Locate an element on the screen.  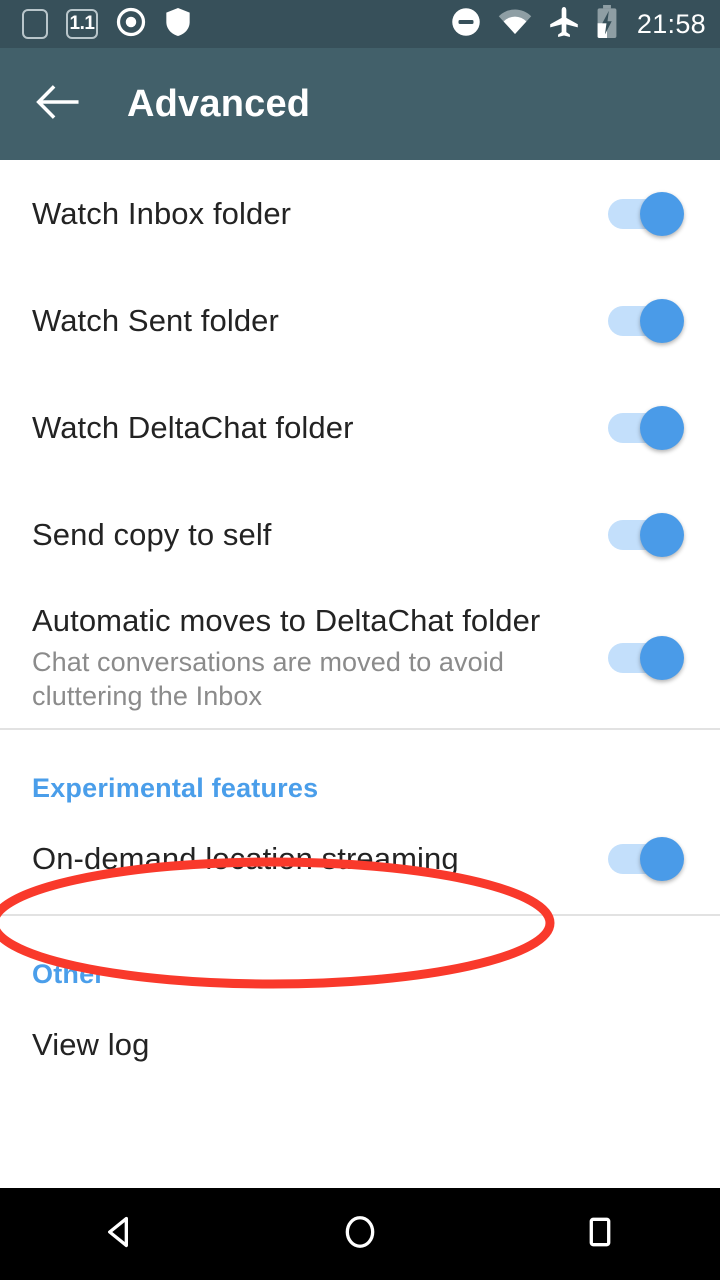
pref-title: Watch DeltaChat folder is located at coordinates (193, 427).